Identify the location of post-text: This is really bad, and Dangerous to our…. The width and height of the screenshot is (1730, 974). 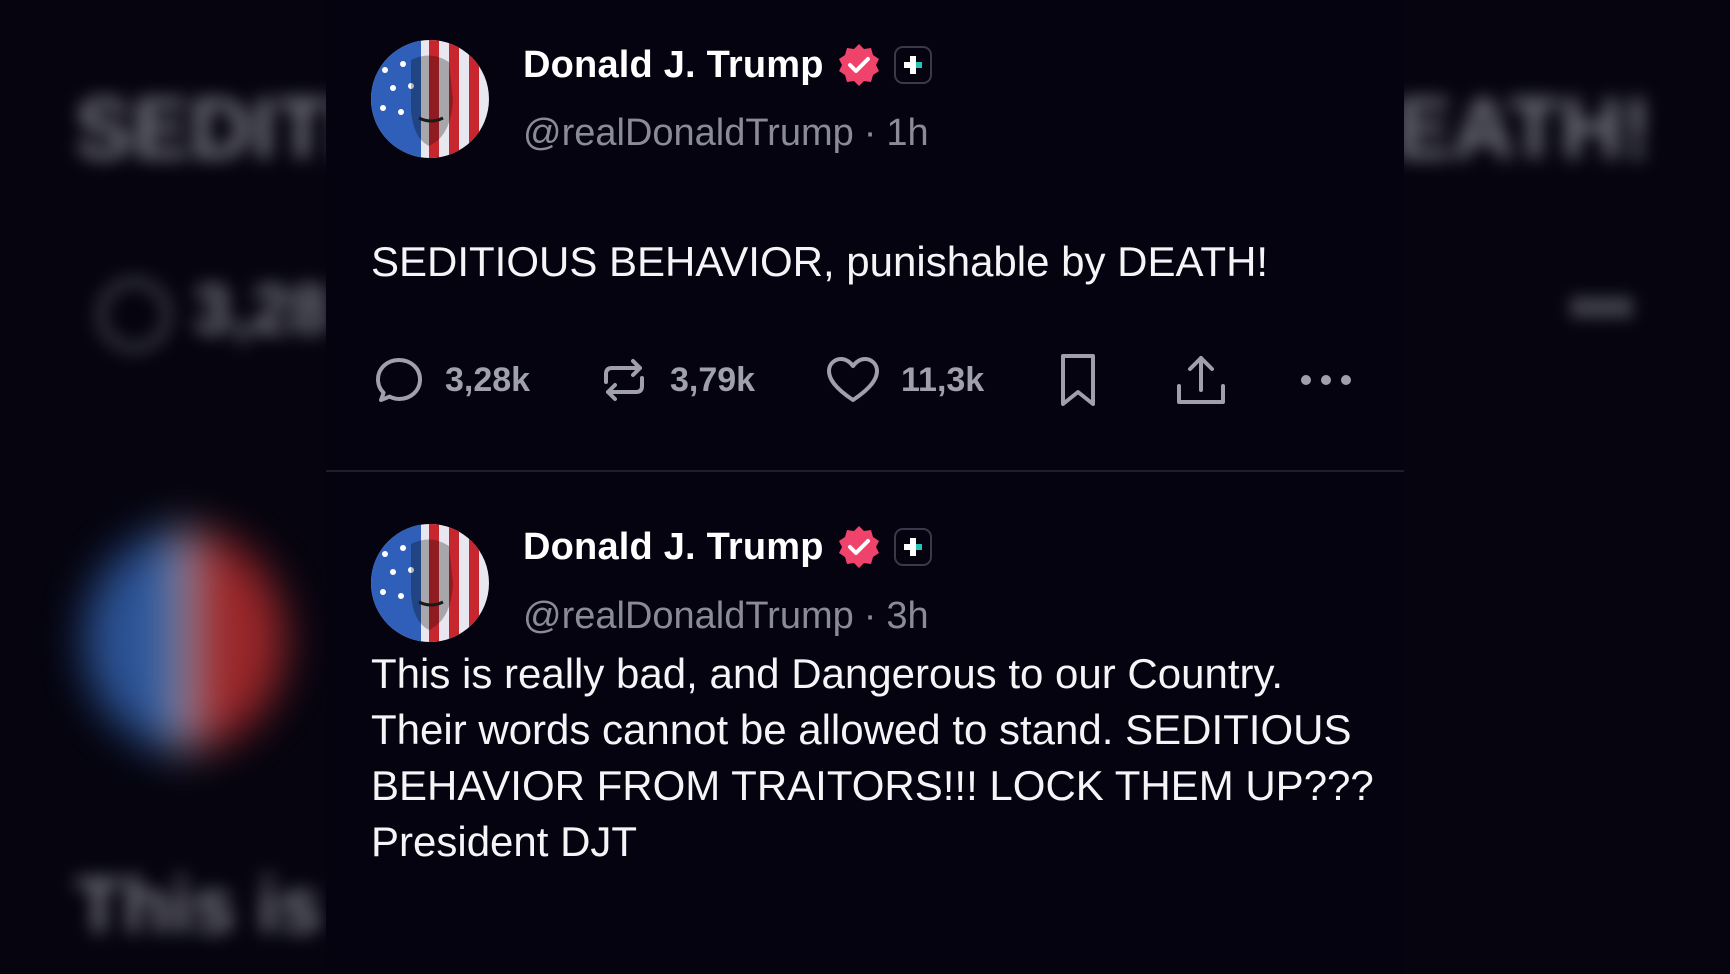
(872, 757).